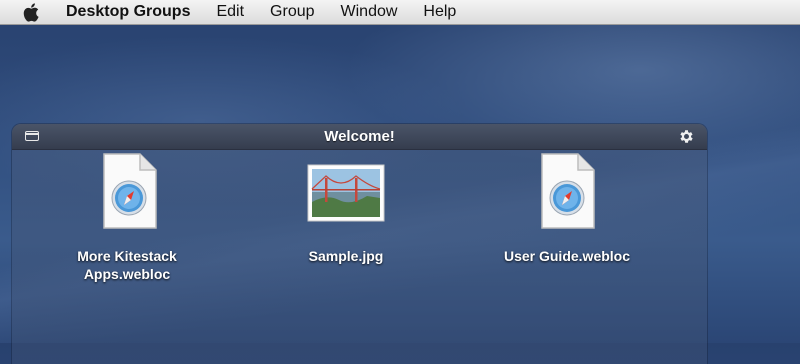  Describe the element at coordinates (125, 12) in the screenshot. I see `menu-app-name: Desktop Groups` at that location.